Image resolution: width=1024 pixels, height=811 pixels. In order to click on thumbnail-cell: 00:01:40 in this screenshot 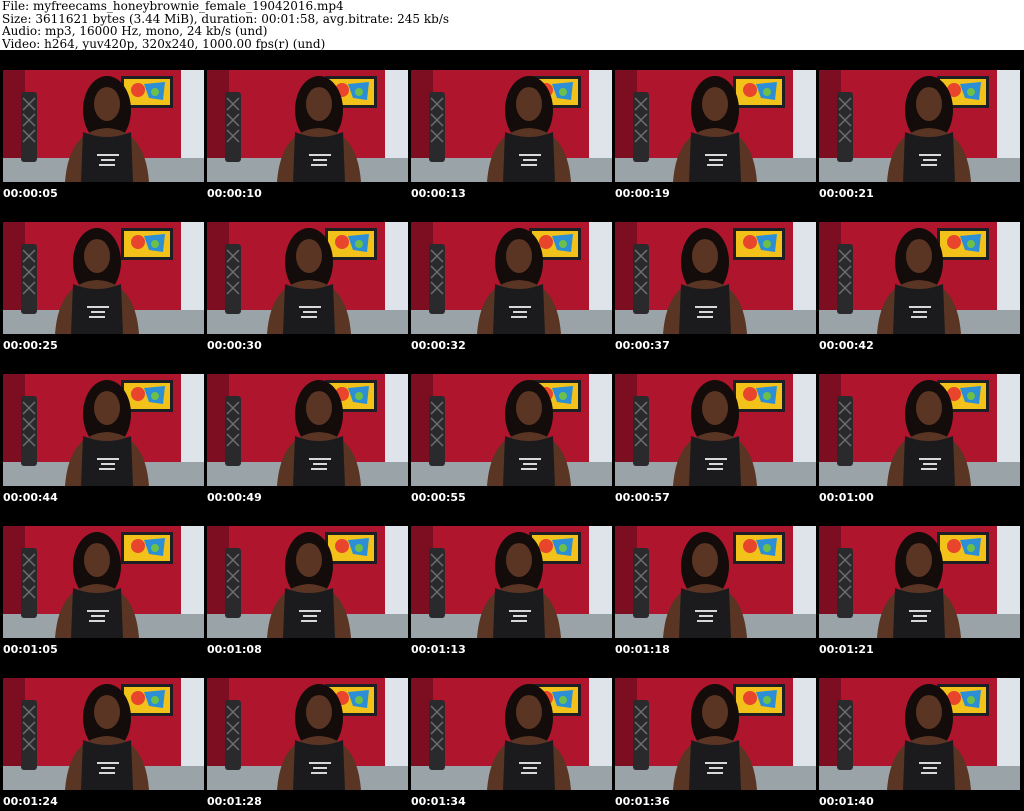, I will do `click(918, 734)`.